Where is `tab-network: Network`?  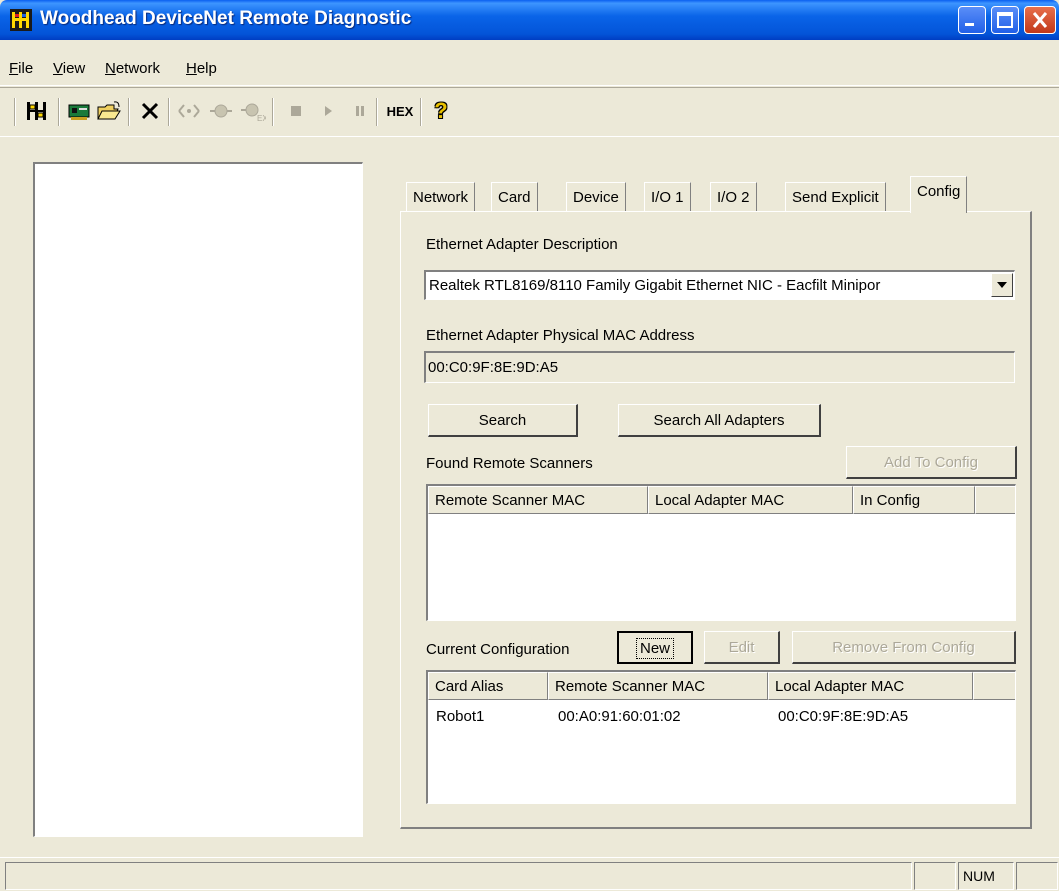
tab-network: Network is located at coordinates (441, 197).